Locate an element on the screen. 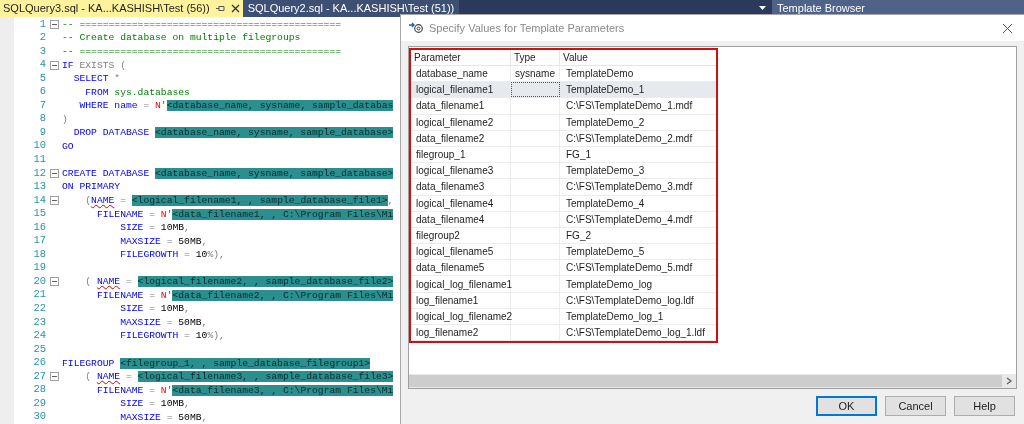 The image size is (1024, 424). table-cell: logical_filename1 is located at coordinates (461, 90).